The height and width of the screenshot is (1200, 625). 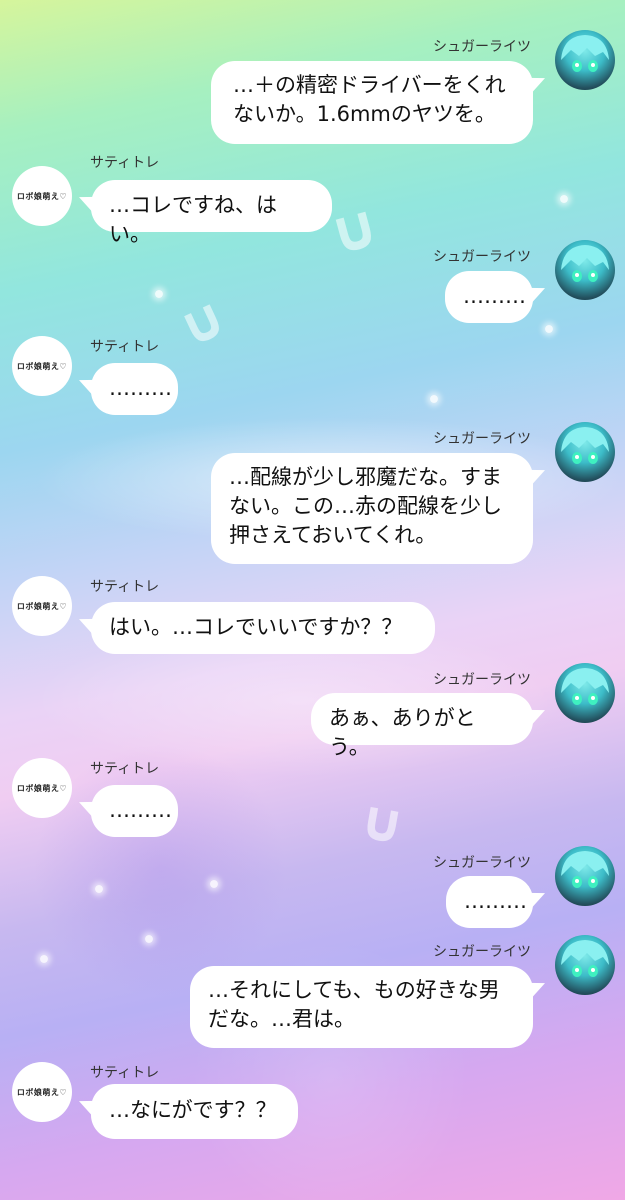 What do you see at coordinates (263, 628) in the screenshot?
I see `message-bubble: はい。…コレでいいですか？？` at bounding box center [263, 628].